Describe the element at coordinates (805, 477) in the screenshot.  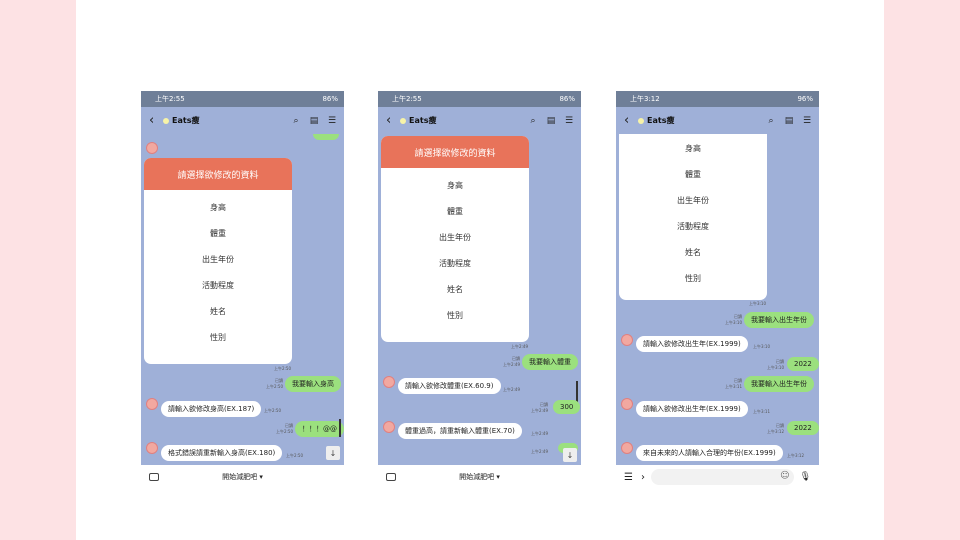
I see `microphone-icon: 🎙` at that location.